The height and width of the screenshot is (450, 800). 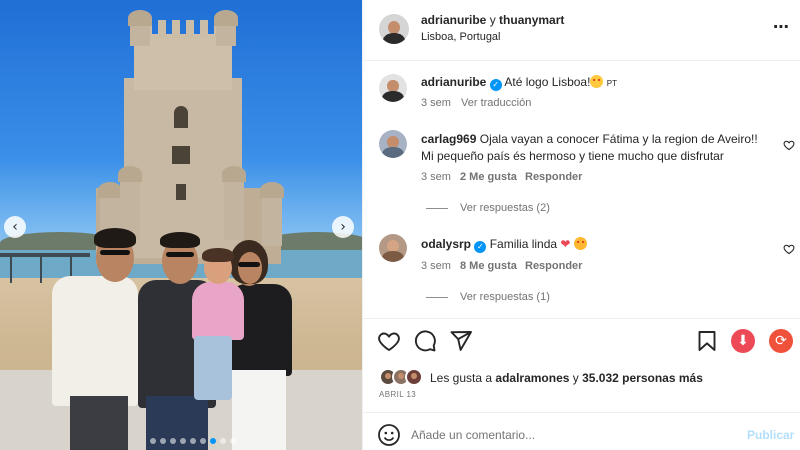 I want to click on post-date: ABRIL 13, so click(x=398, y=394).